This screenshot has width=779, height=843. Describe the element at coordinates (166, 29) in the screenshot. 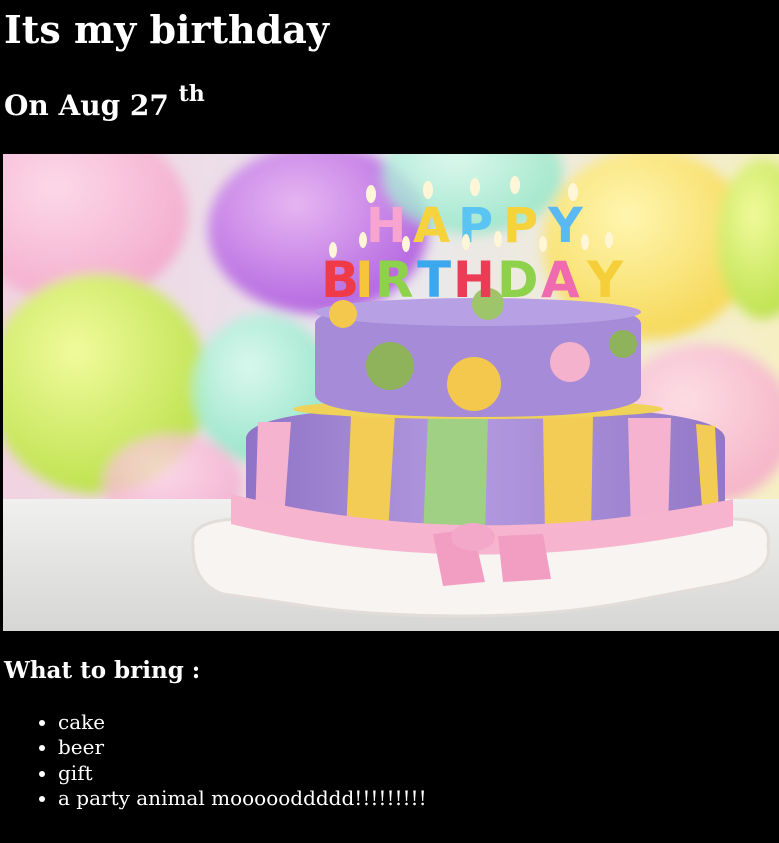

I see `page-title: Its my birthday` at that location.